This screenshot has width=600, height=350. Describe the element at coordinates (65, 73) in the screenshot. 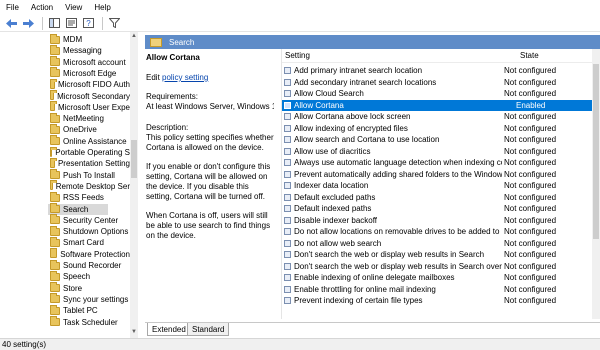

I see `tree-item: Microsoft Edge` at that location.